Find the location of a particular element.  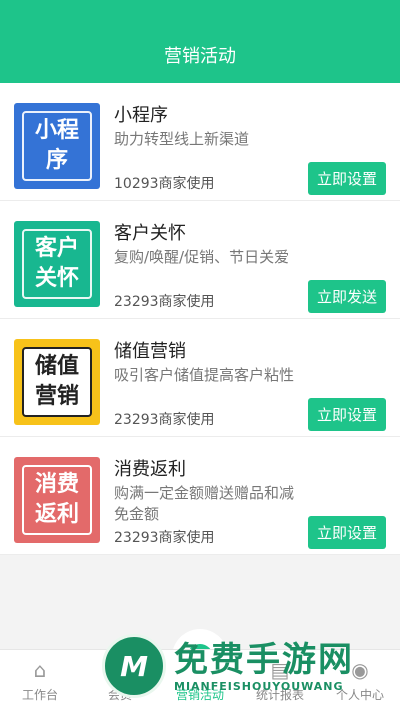

customer-care-tile: 客户 关怀 is located at coordinates (57, 264).